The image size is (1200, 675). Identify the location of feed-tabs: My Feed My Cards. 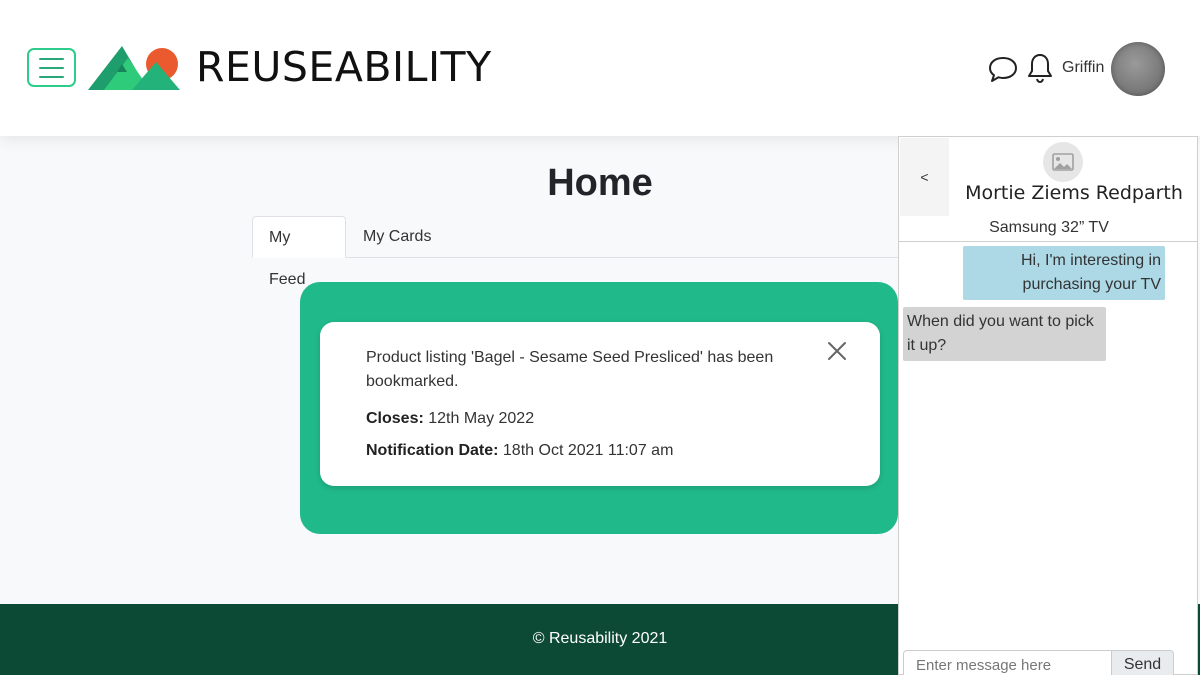
(575, 252).